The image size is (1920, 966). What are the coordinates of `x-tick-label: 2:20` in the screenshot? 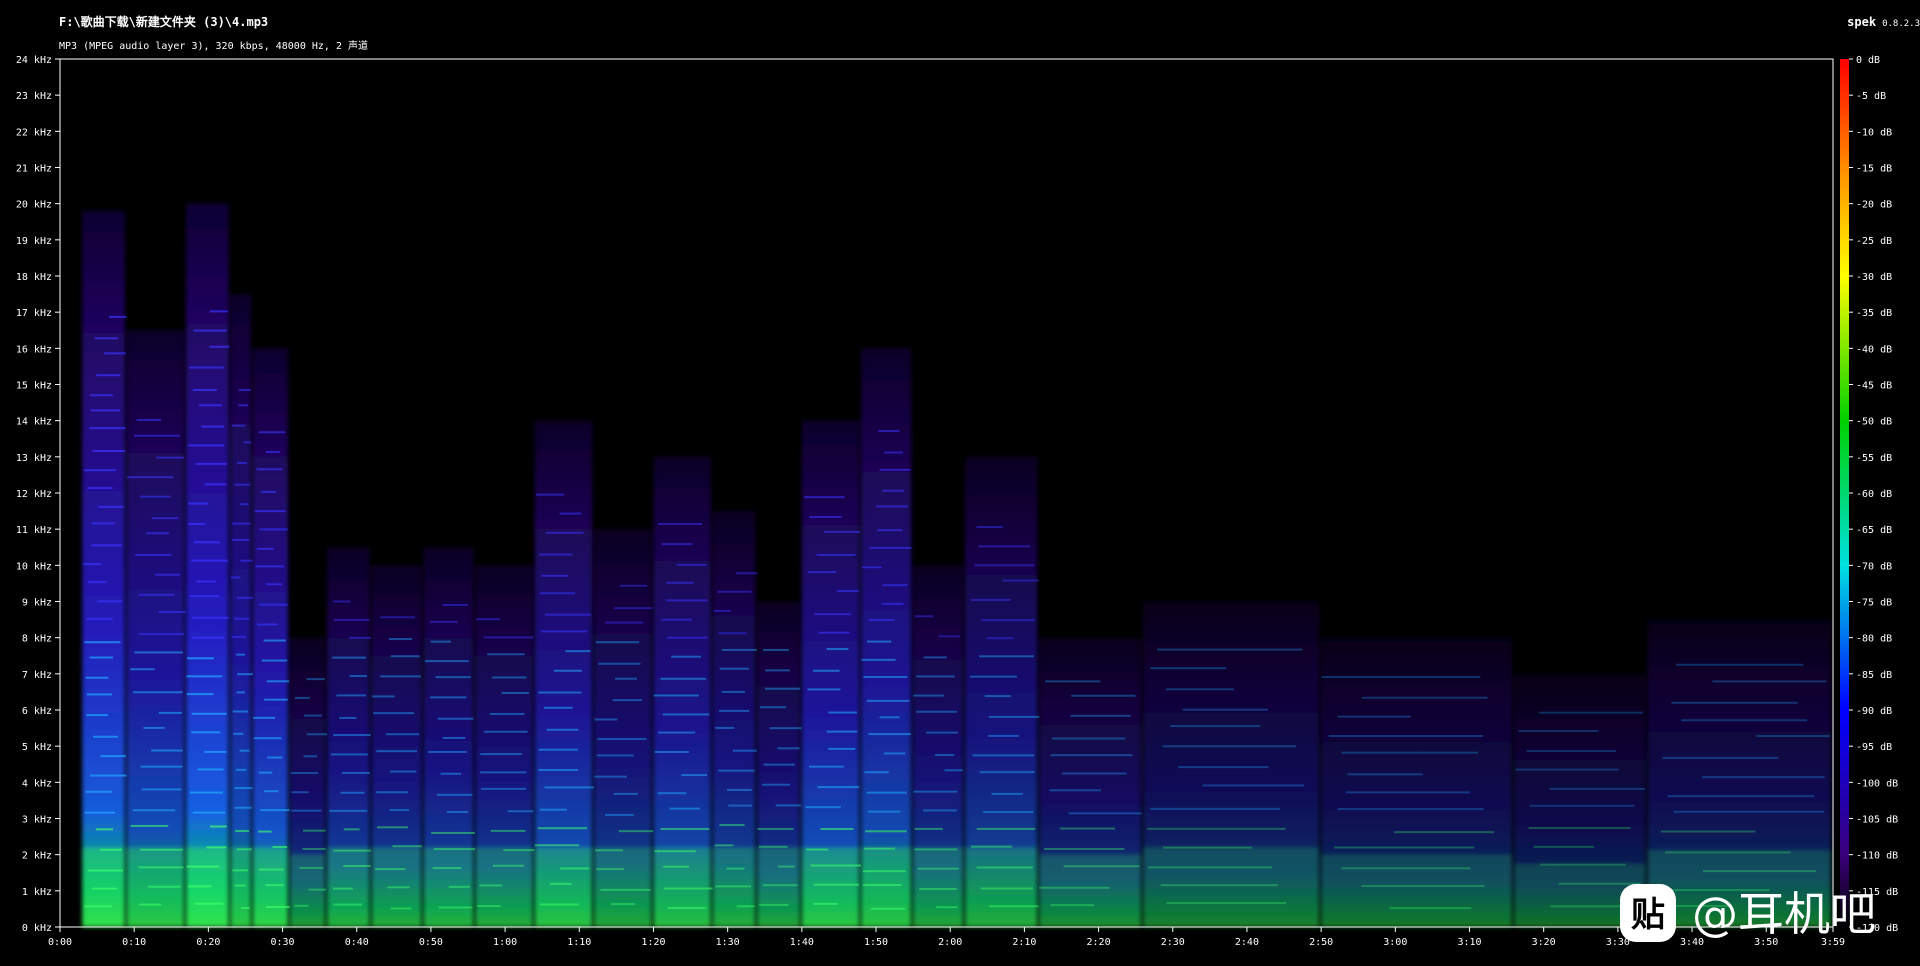 It's located at (1099, 942).